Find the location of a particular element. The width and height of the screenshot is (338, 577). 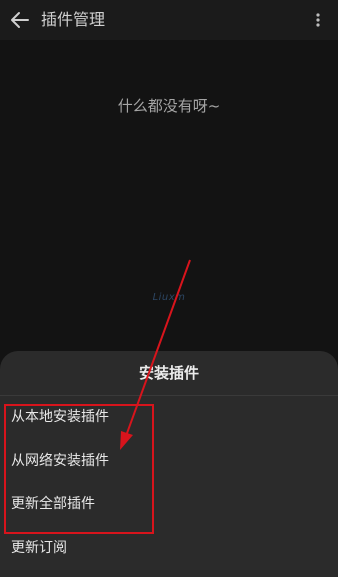

more-vertical-icon is located at coordinates (318, 20).